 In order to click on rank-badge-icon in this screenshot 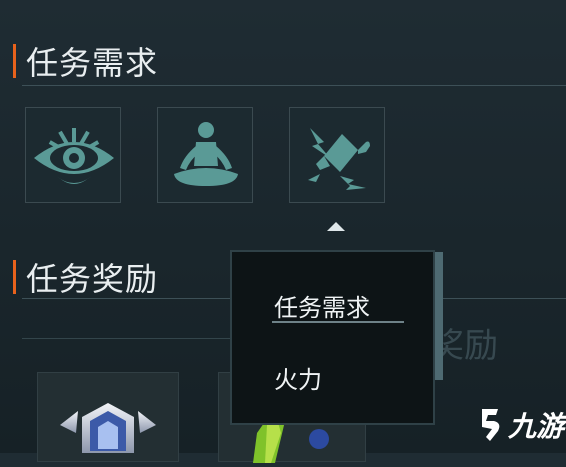, I will do `click(108, 428)`.